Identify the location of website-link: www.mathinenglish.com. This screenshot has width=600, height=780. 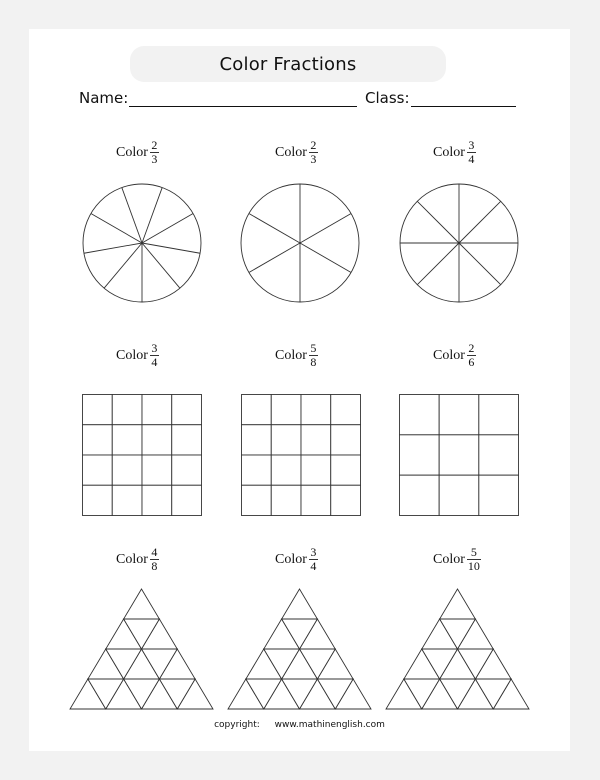
(330, 725).